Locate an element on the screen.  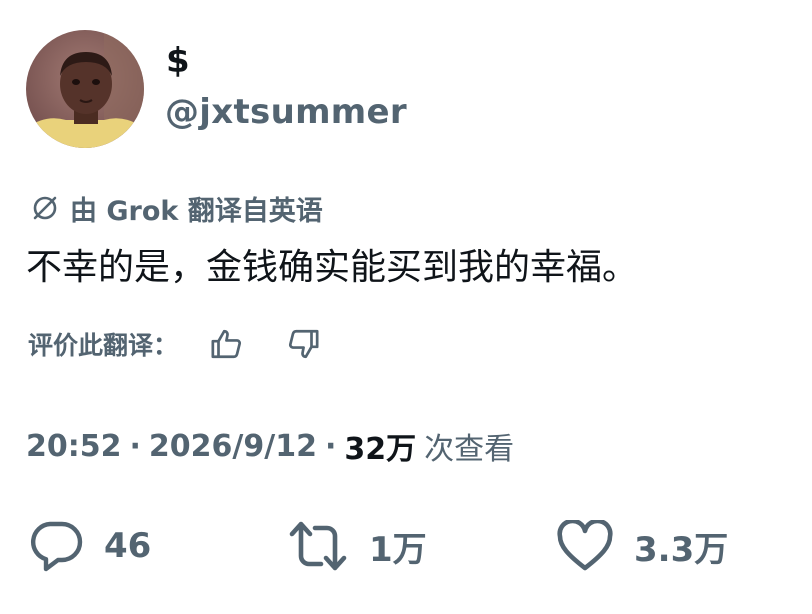
like-count: 3.3万 is located at coordinates (681, 549).